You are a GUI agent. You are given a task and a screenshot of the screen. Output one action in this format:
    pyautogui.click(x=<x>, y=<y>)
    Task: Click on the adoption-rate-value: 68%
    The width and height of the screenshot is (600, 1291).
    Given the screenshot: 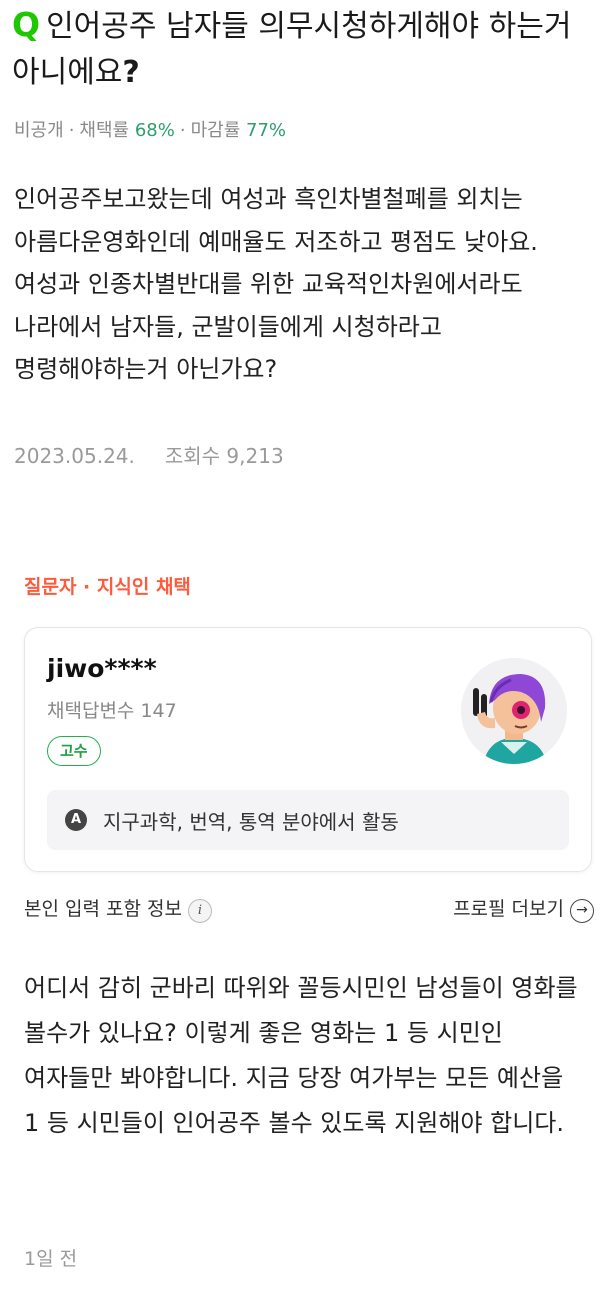 What is the action you would take?
    pyautogui.click(x=154, y=130)
    